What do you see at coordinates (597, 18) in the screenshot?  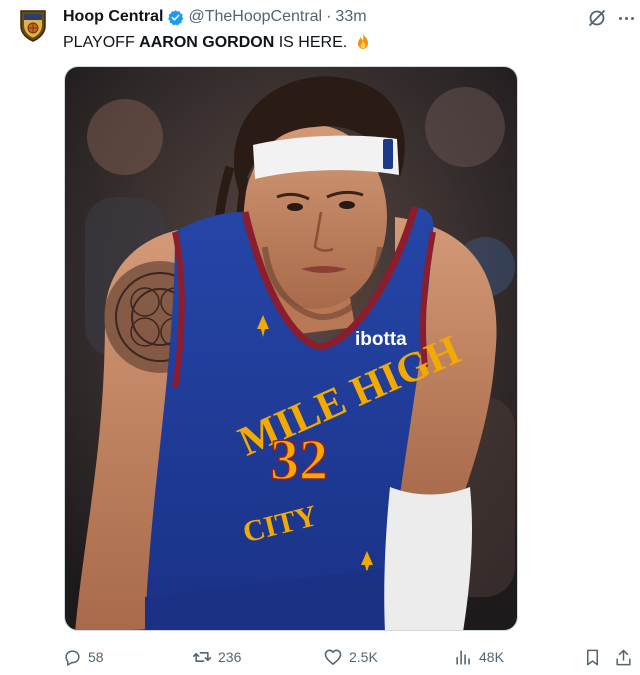 I see `grok-icon` at bounding box center [597, 18].